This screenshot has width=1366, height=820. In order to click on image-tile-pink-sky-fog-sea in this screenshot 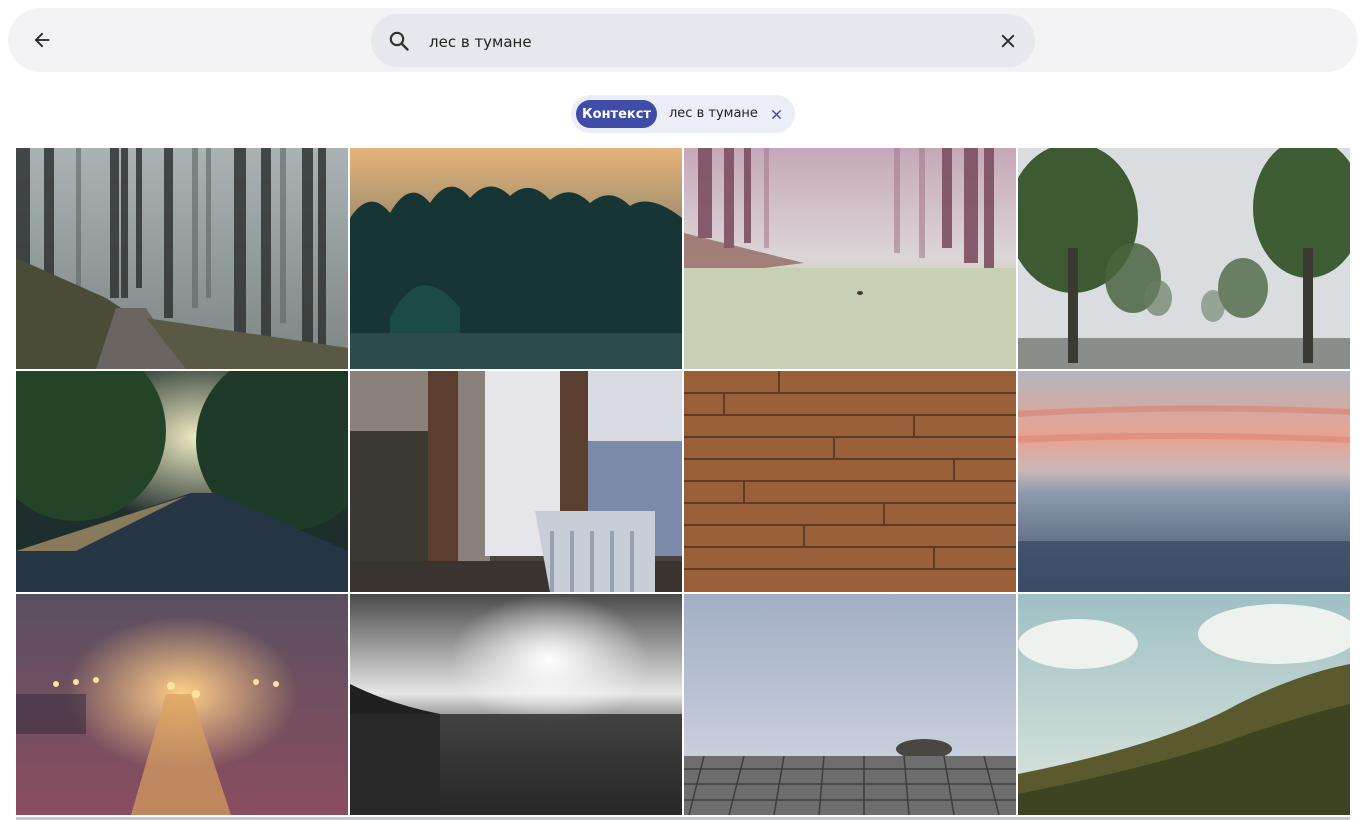, I will do `click(1184, 481)`.